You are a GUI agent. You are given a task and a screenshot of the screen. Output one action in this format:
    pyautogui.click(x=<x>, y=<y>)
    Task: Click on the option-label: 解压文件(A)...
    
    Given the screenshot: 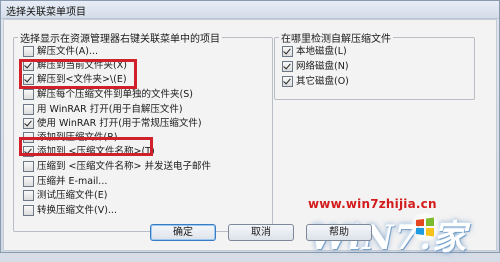 What is the action you would take?
    pyautogui.click(x=67, y=51)
    